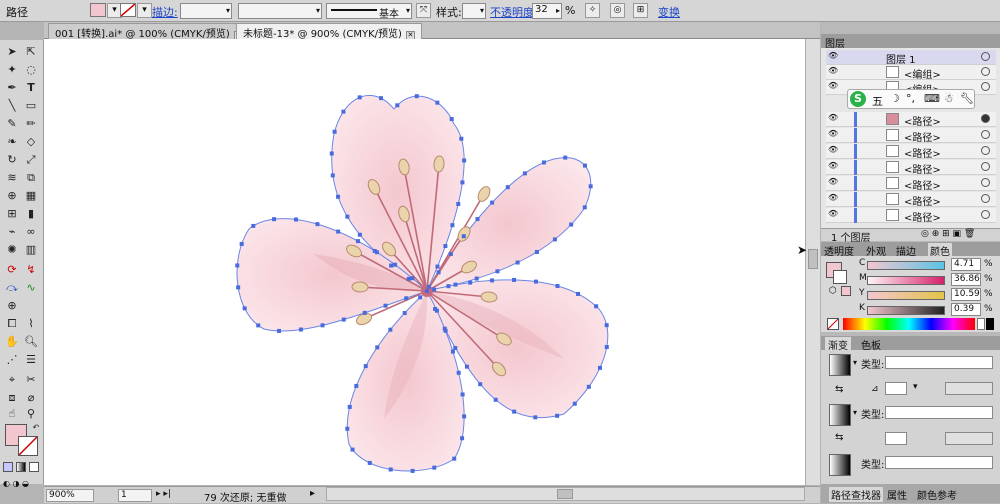  I want to click on align-icon: ⊞, so click(640, 10).